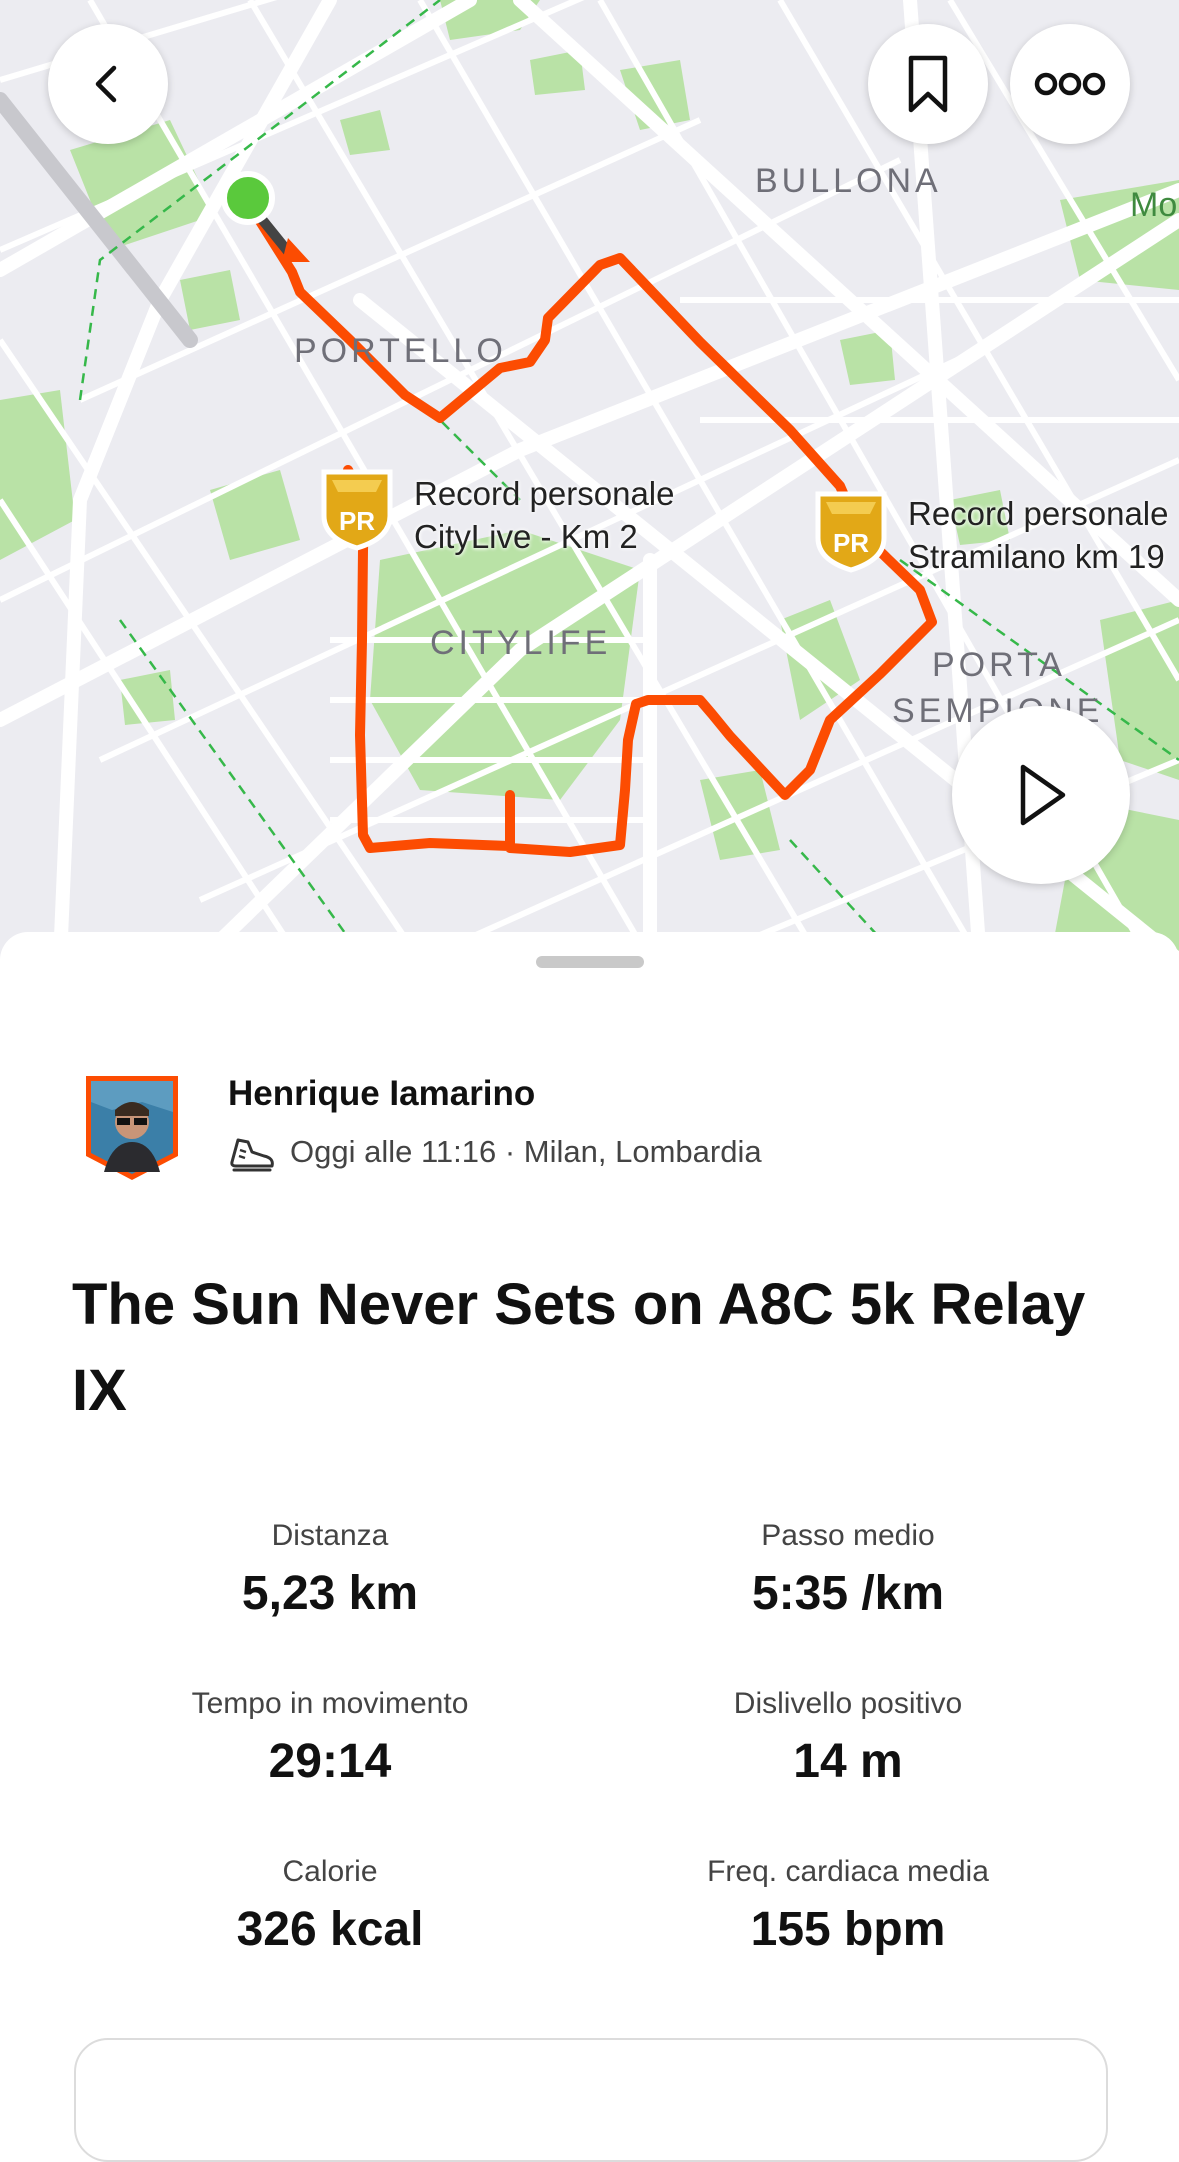 The height and width of the screenshot is (2162, 1179). What do you see at coordinates (381, 1094) in the screenshot?
I see `athlete-name: Henrique Iamarino` at bounding box center [381, 1094].